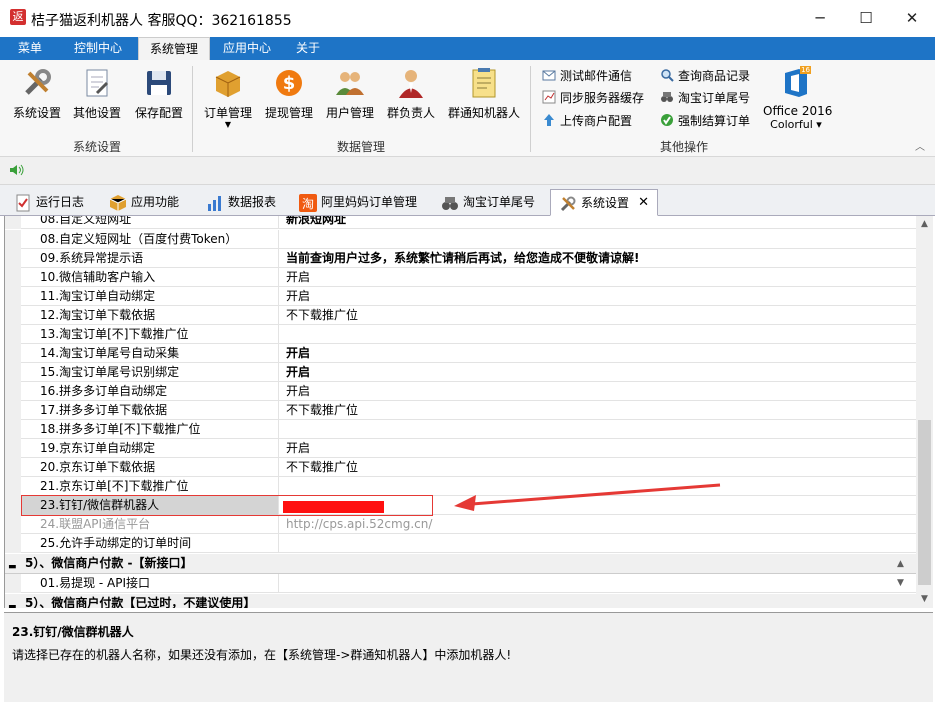 The height and width of the screenshot is (703, 935). Describe the element at coordinates (705, 98) in the screenshot. I see `taobao-tail-button: 淘宝订单尾号` at that location.